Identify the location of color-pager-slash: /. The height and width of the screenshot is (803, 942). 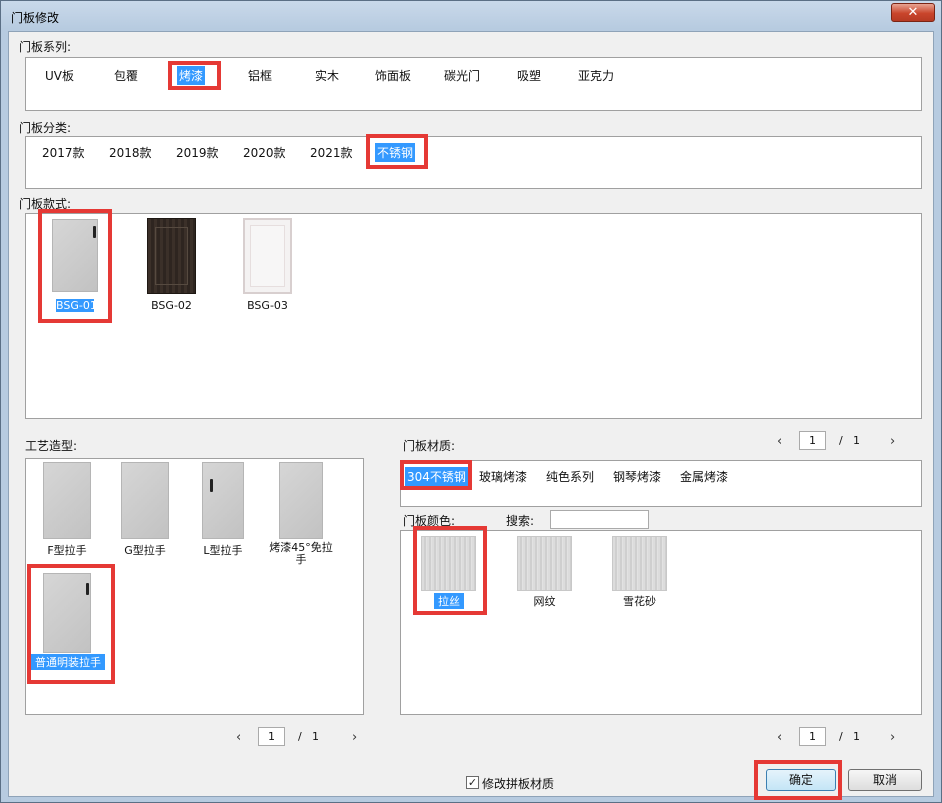
(841, 736).